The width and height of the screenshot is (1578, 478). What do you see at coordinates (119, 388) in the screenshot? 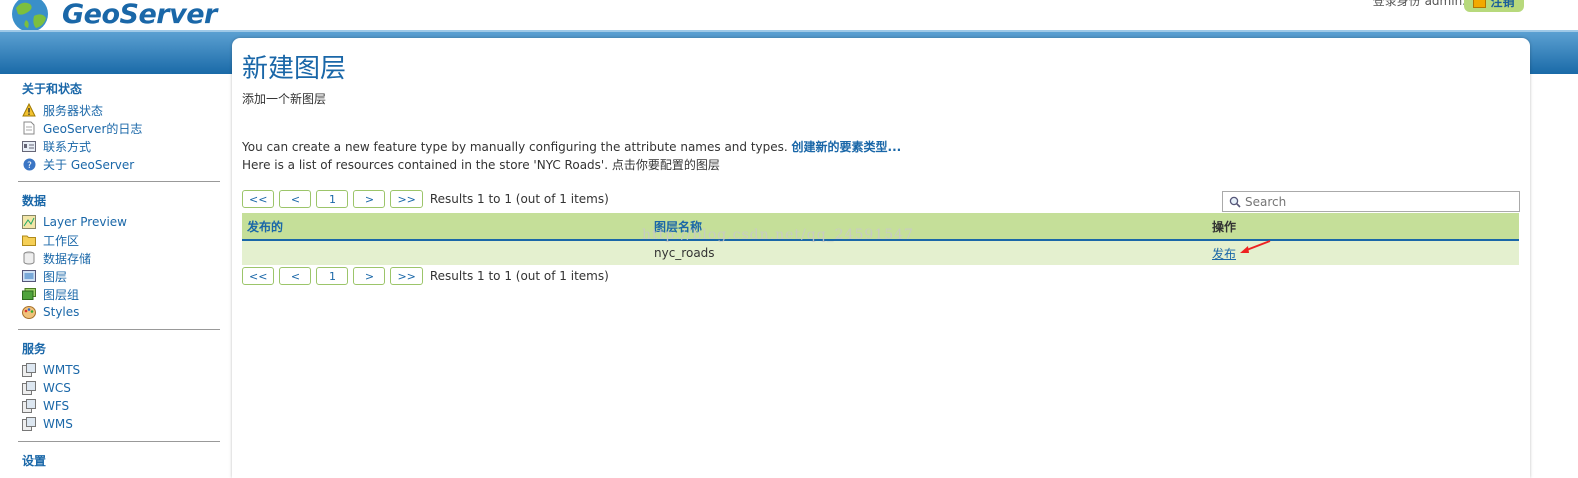
I see `sidebar-item-wcs: WCS` at bounding box center [119, 388].